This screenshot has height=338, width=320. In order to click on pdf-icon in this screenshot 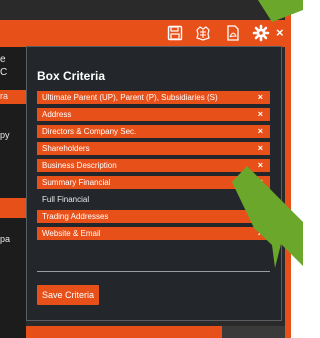, I will do `click(233, 33)`.